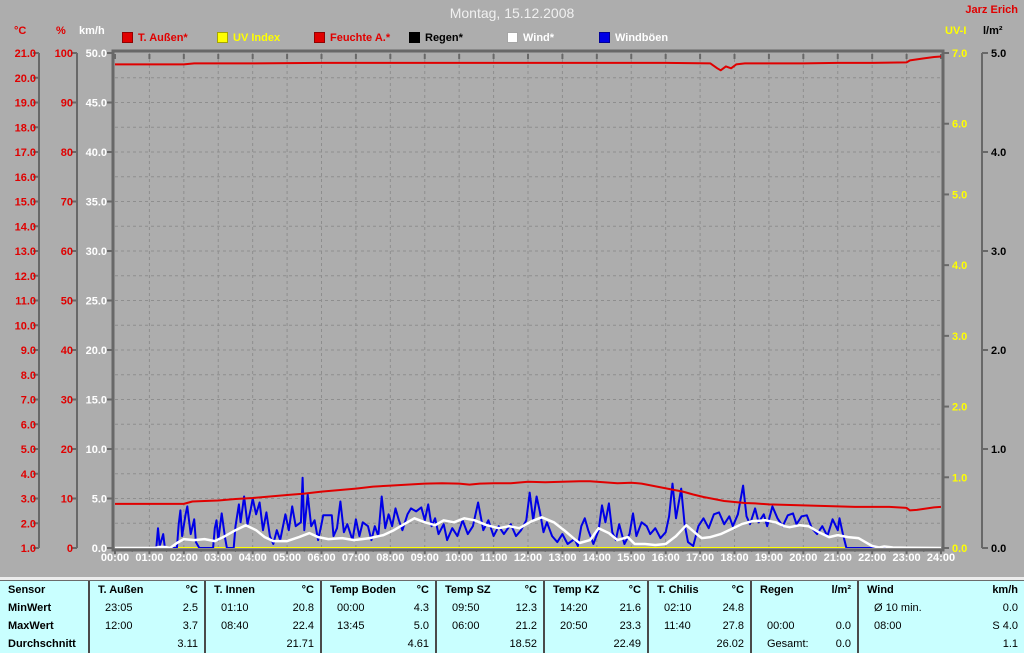  What do you see at coordinates (96, 302) in the screenshot?
I see `svg-text: 25.0` at bounding box center [96, 302].